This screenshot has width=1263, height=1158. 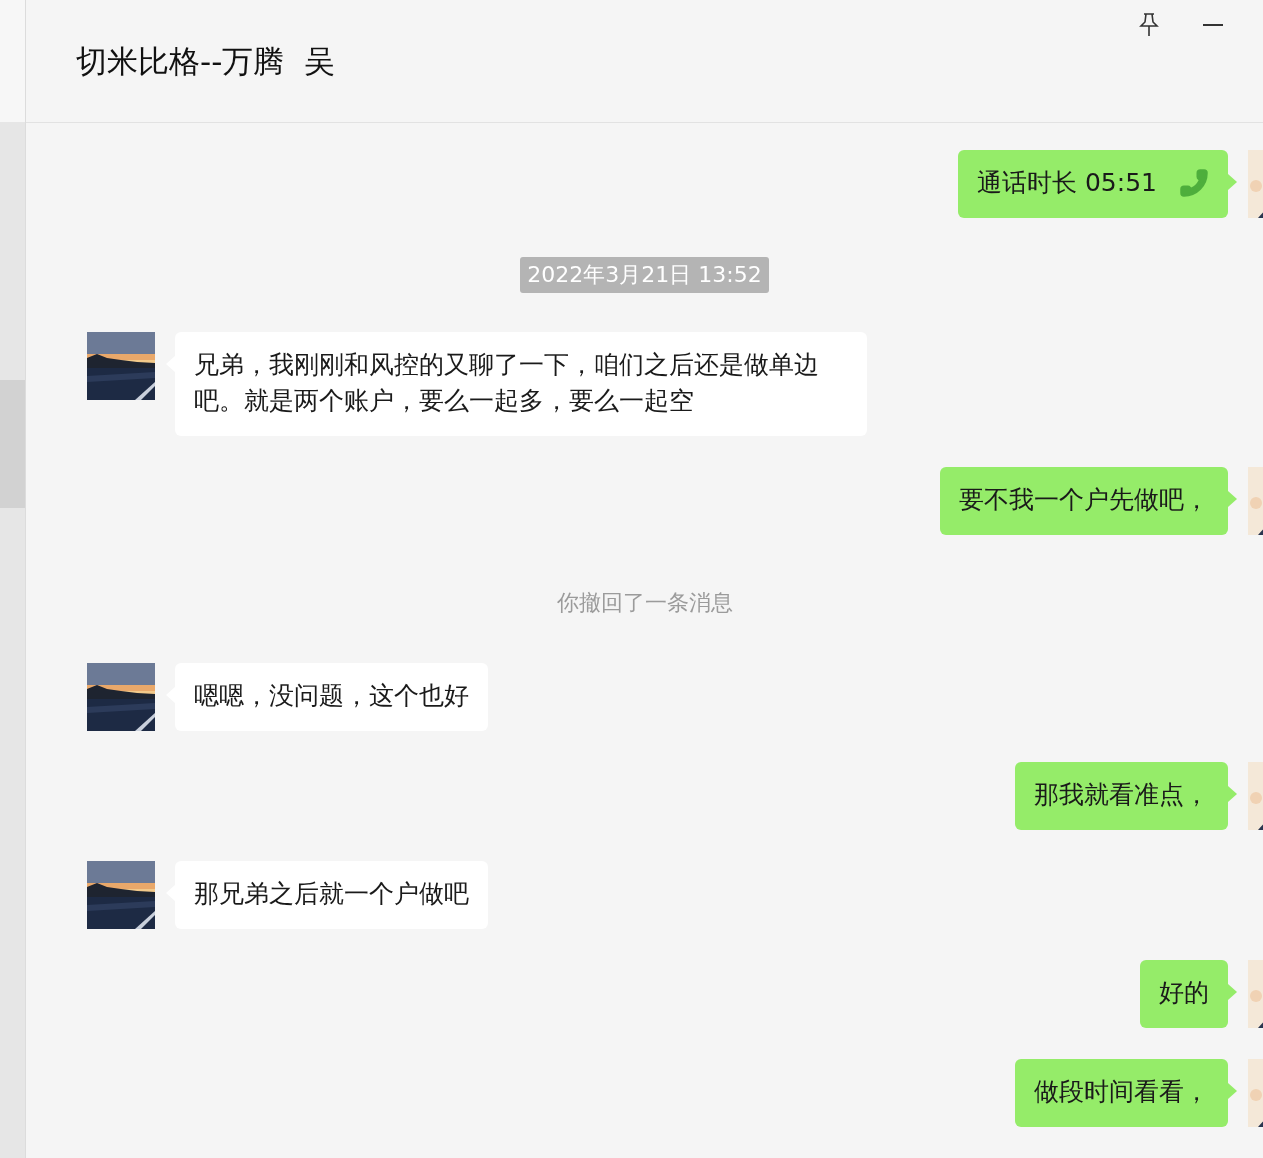 What do you see at coordinates (1213, 25) in the screenshot?
I see `minimize-icon` at bounding box center [1213, 25].